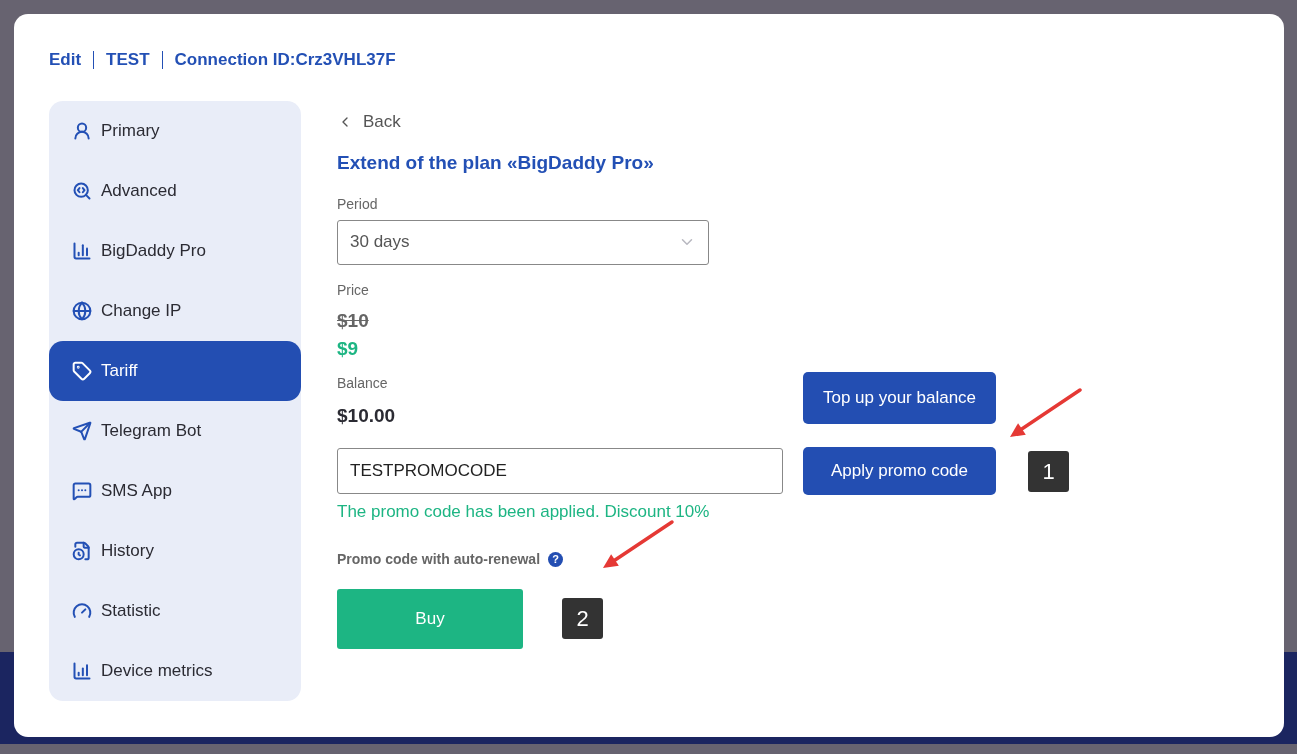 The image size is (1297, 754). I want to click on sidebar-item: BigDaddy Pro, so click(175, 251).